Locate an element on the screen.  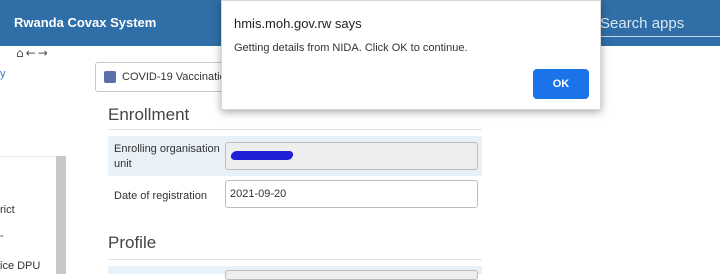
program-selector: COVID-19 Vaccination is located at coordinates (165, 77).